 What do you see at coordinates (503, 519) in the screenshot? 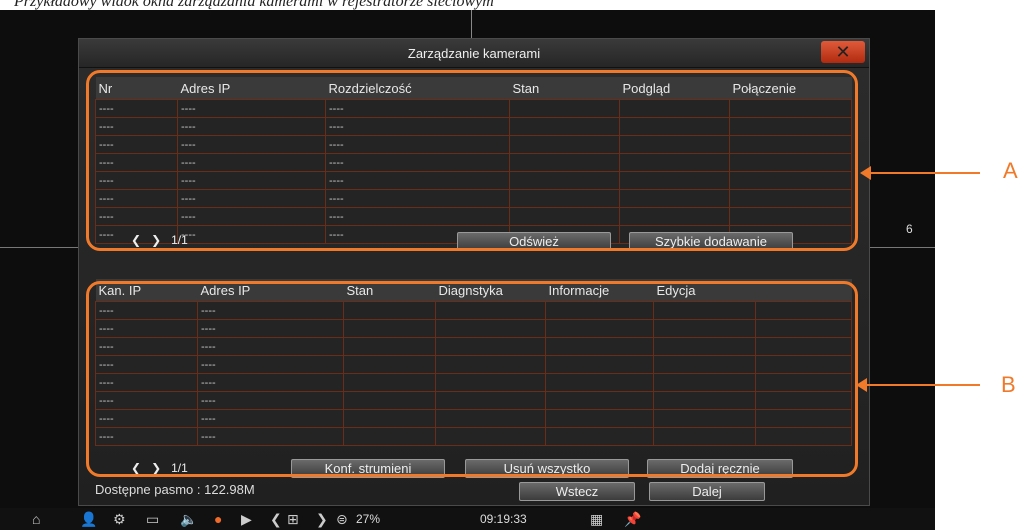
I see `clock: 09:19:33` at bounding box center [503, 519].